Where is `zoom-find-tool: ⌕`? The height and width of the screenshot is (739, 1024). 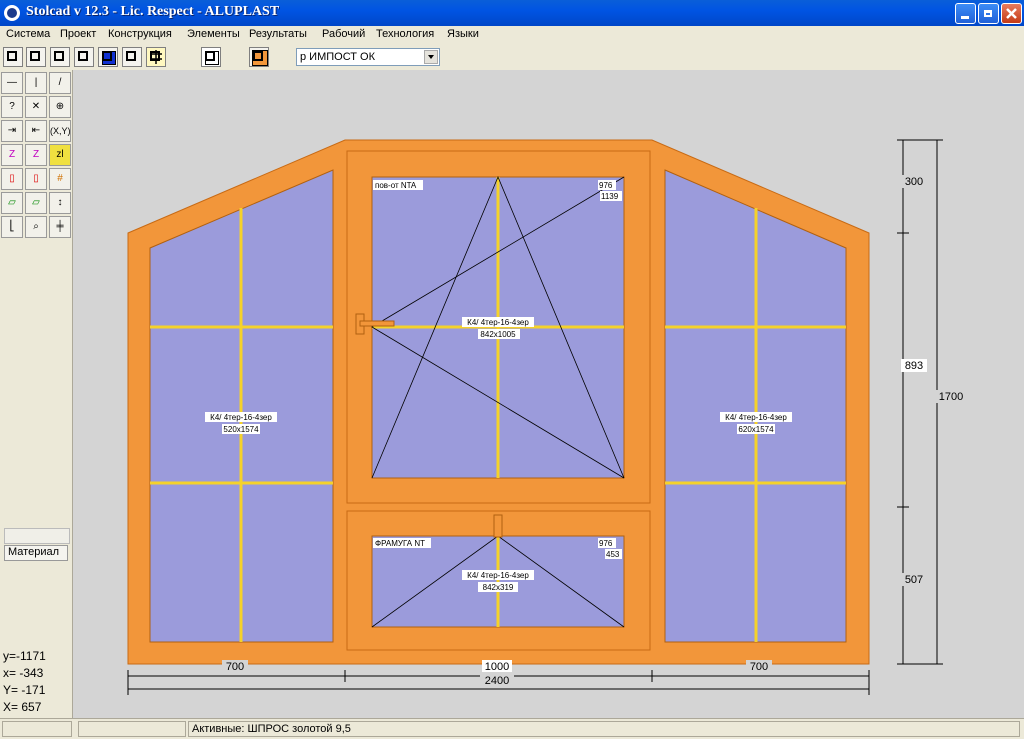
zoom-find-tool: ⌕ is located at coordinates (36, 227).